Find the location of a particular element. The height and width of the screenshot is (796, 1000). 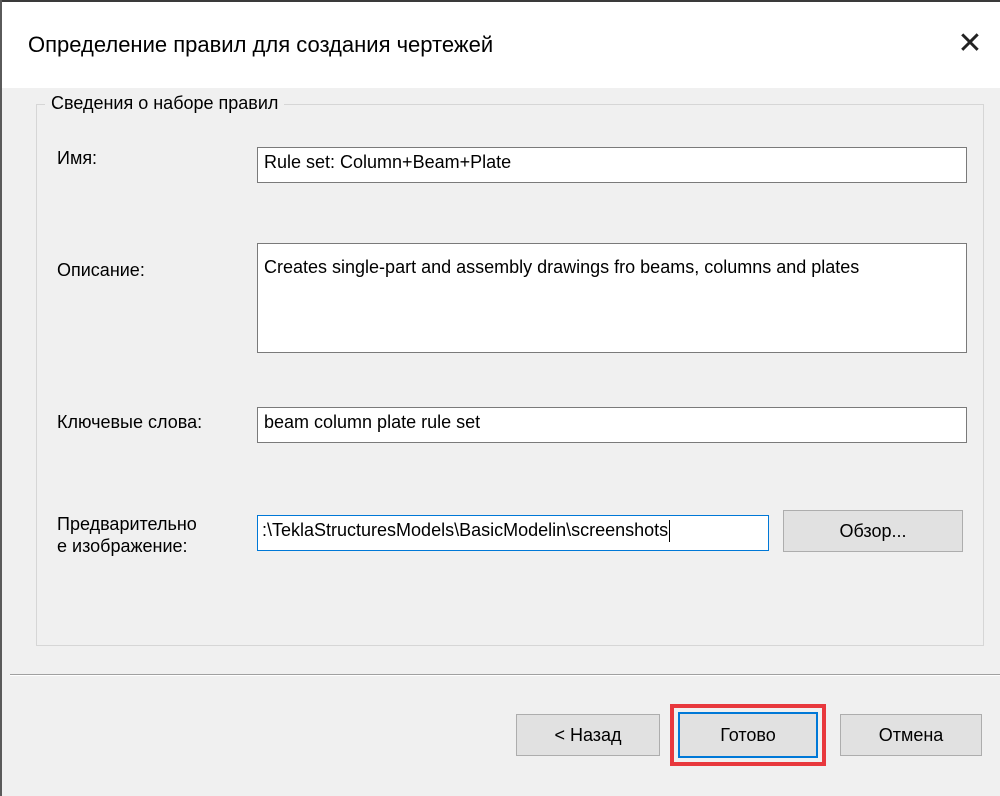

preview-label-line2: е изображение: is located at coordinates (122, 546).